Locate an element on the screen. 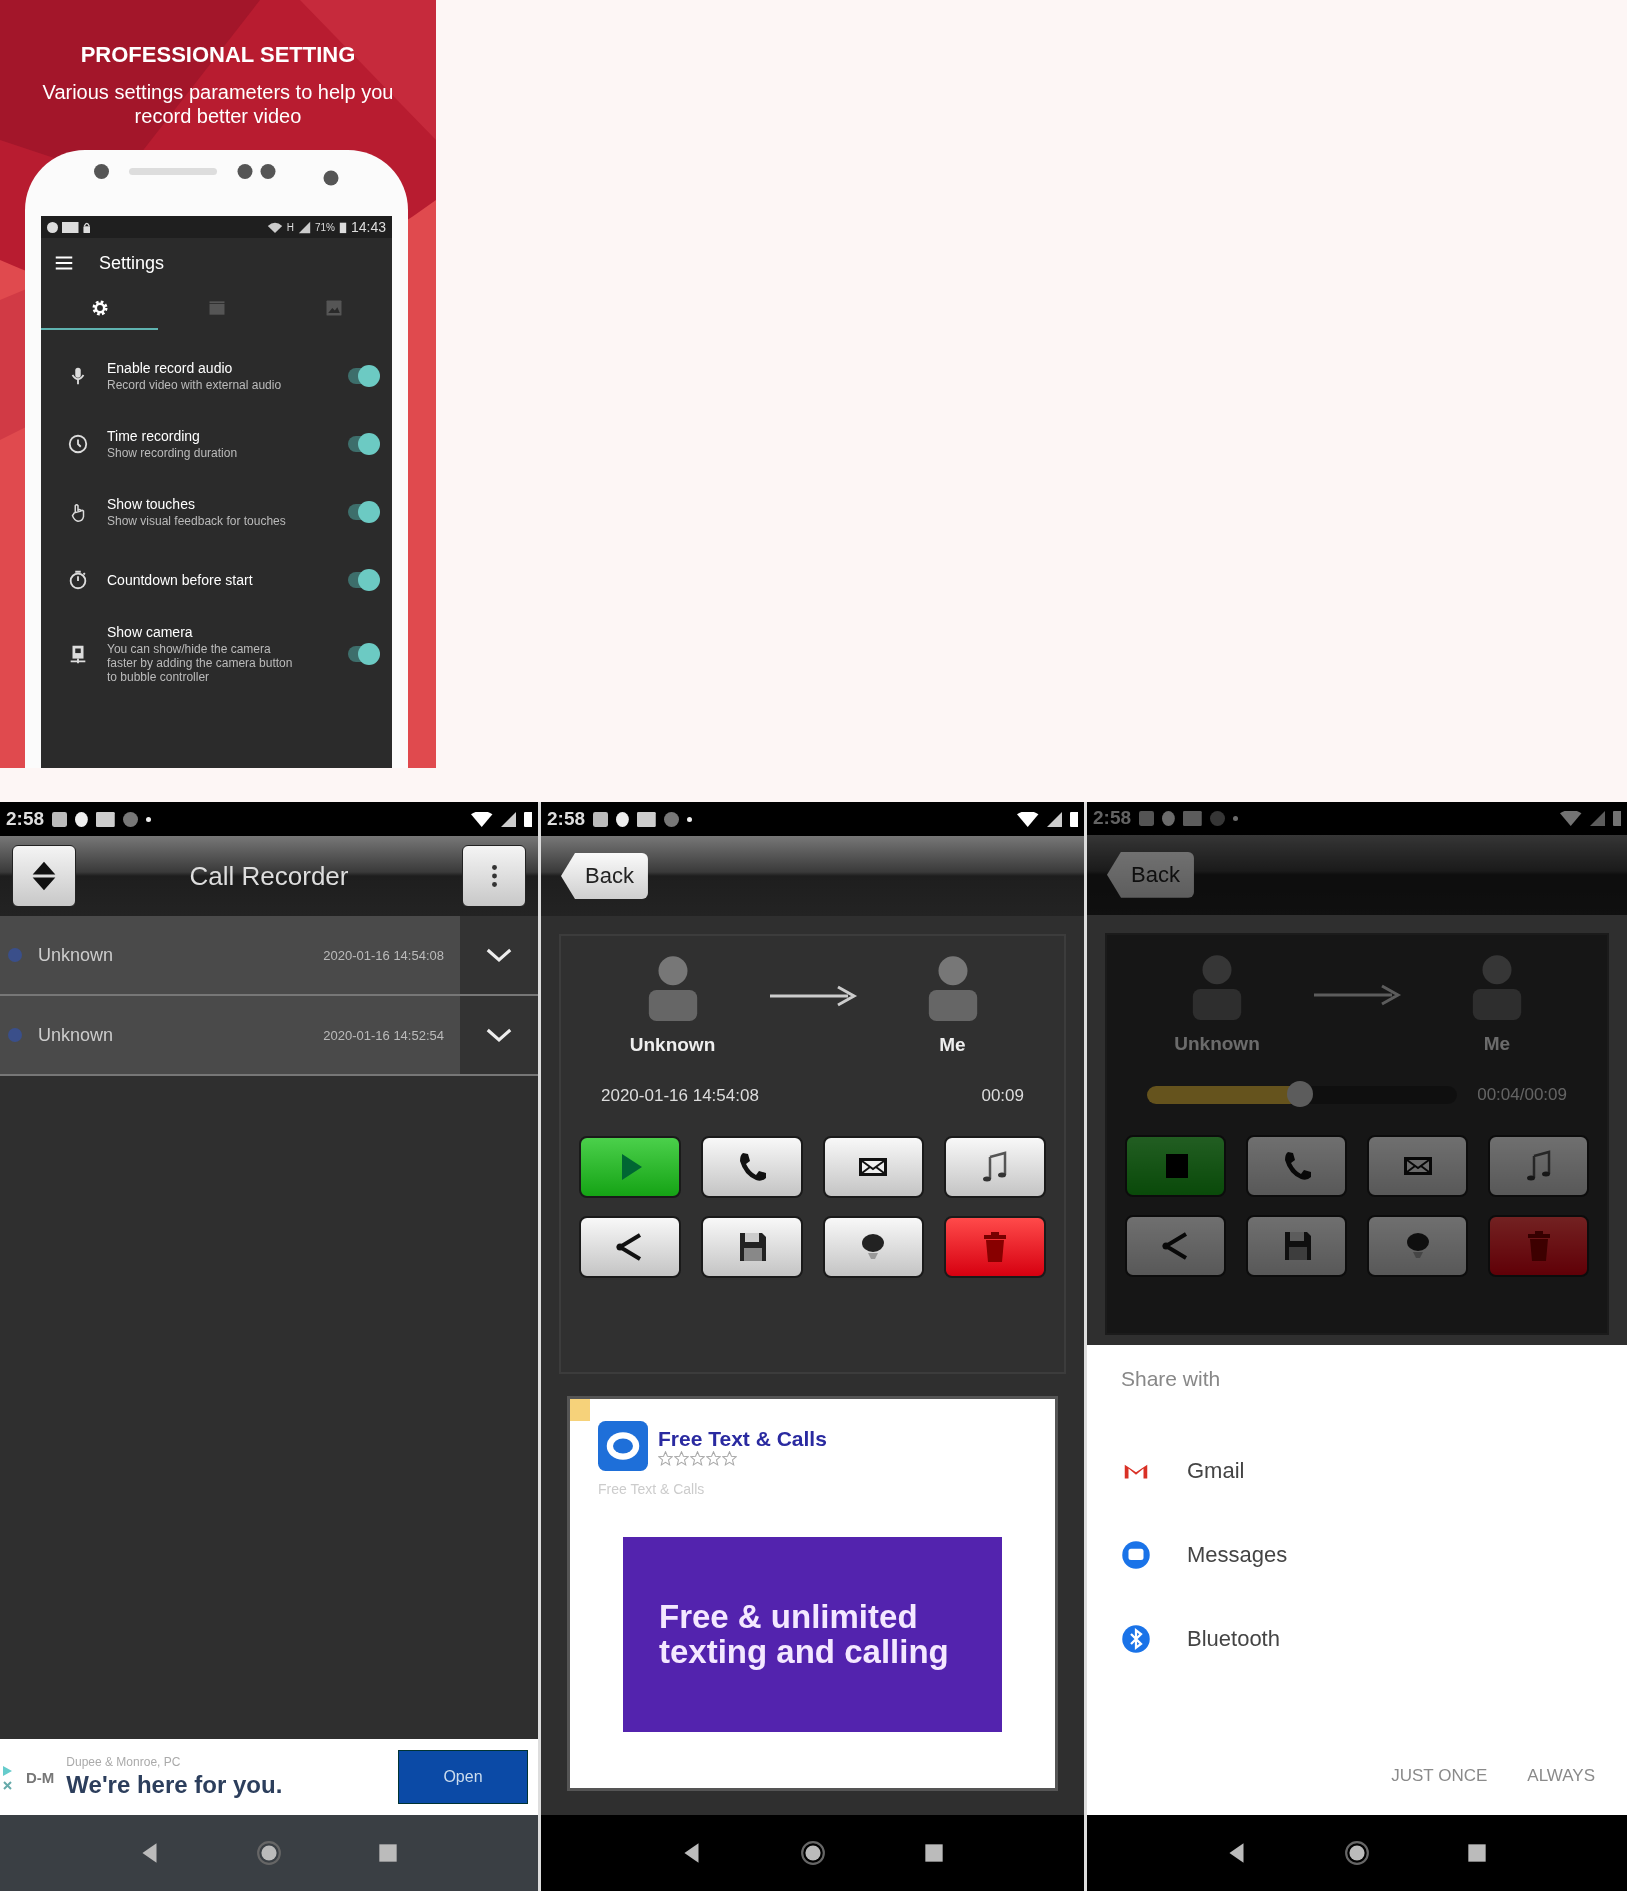  lock-icon is located at coordinates (86, 227).